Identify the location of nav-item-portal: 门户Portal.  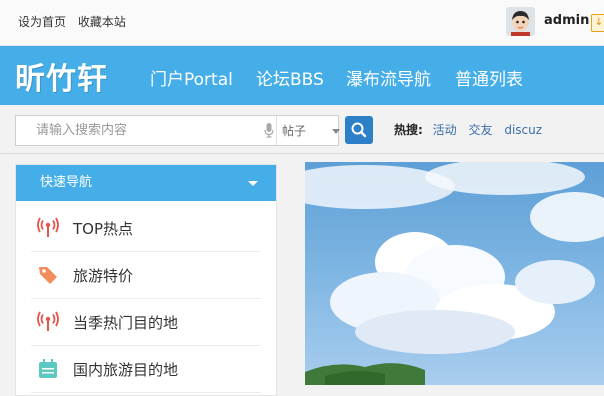
(191, 77).